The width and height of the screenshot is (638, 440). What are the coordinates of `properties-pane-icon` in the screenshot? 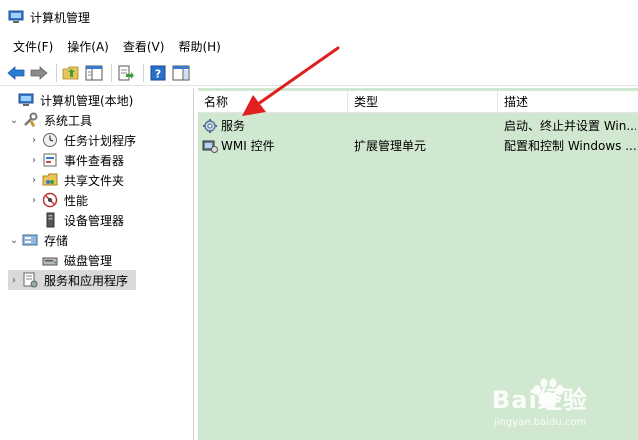 It's located at (181, 72).